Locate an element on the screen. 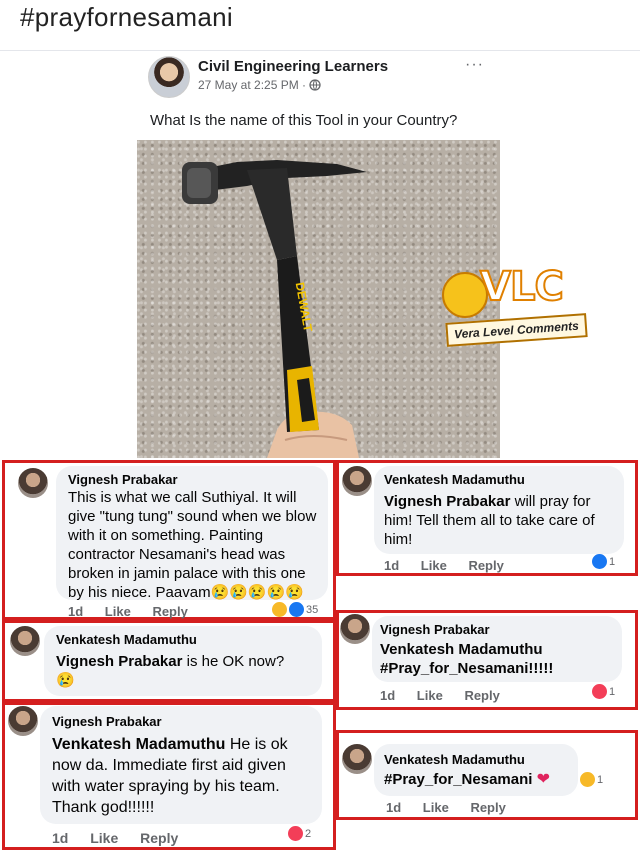 The width and height of the screenshot is (640, 856). page-name: Civil Engineering Learners is located at coordinates (293, 66).